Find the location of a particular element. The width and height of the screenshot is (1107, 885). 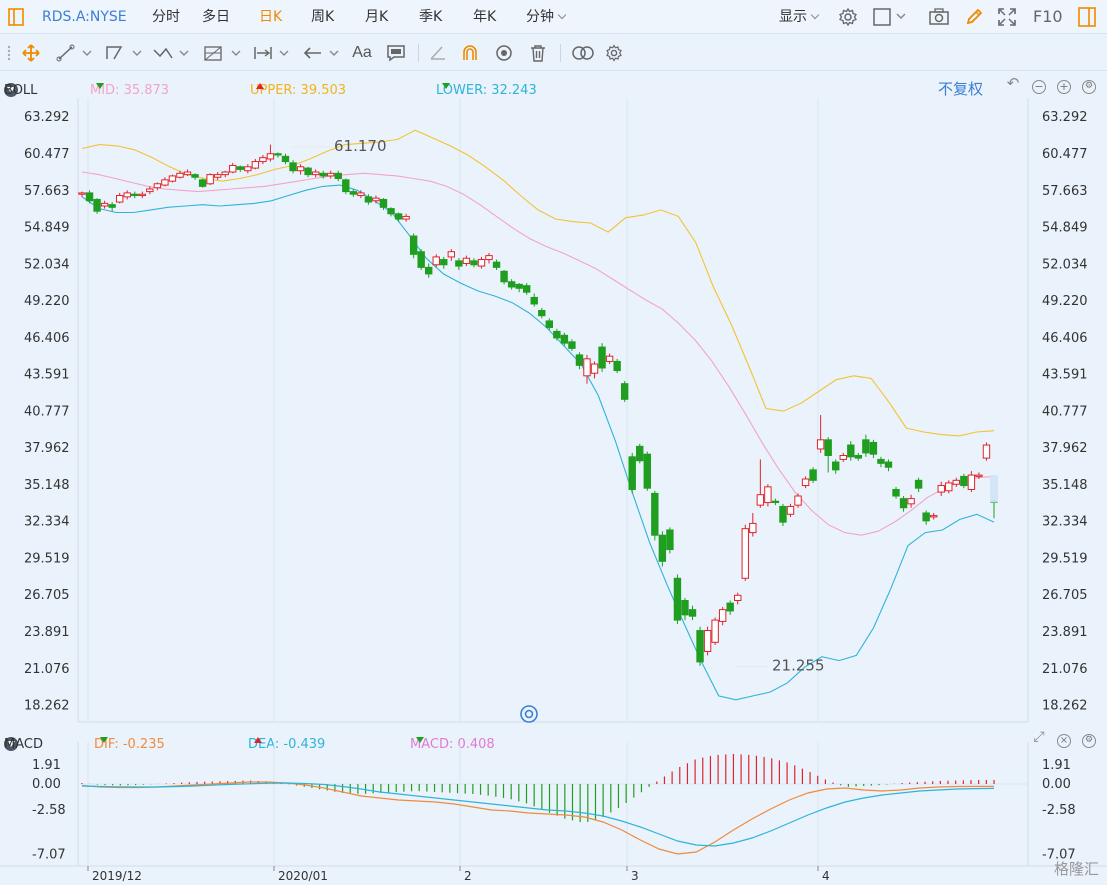

y-tick-label-right: 23.891 is located at coordinates (1065, 632).